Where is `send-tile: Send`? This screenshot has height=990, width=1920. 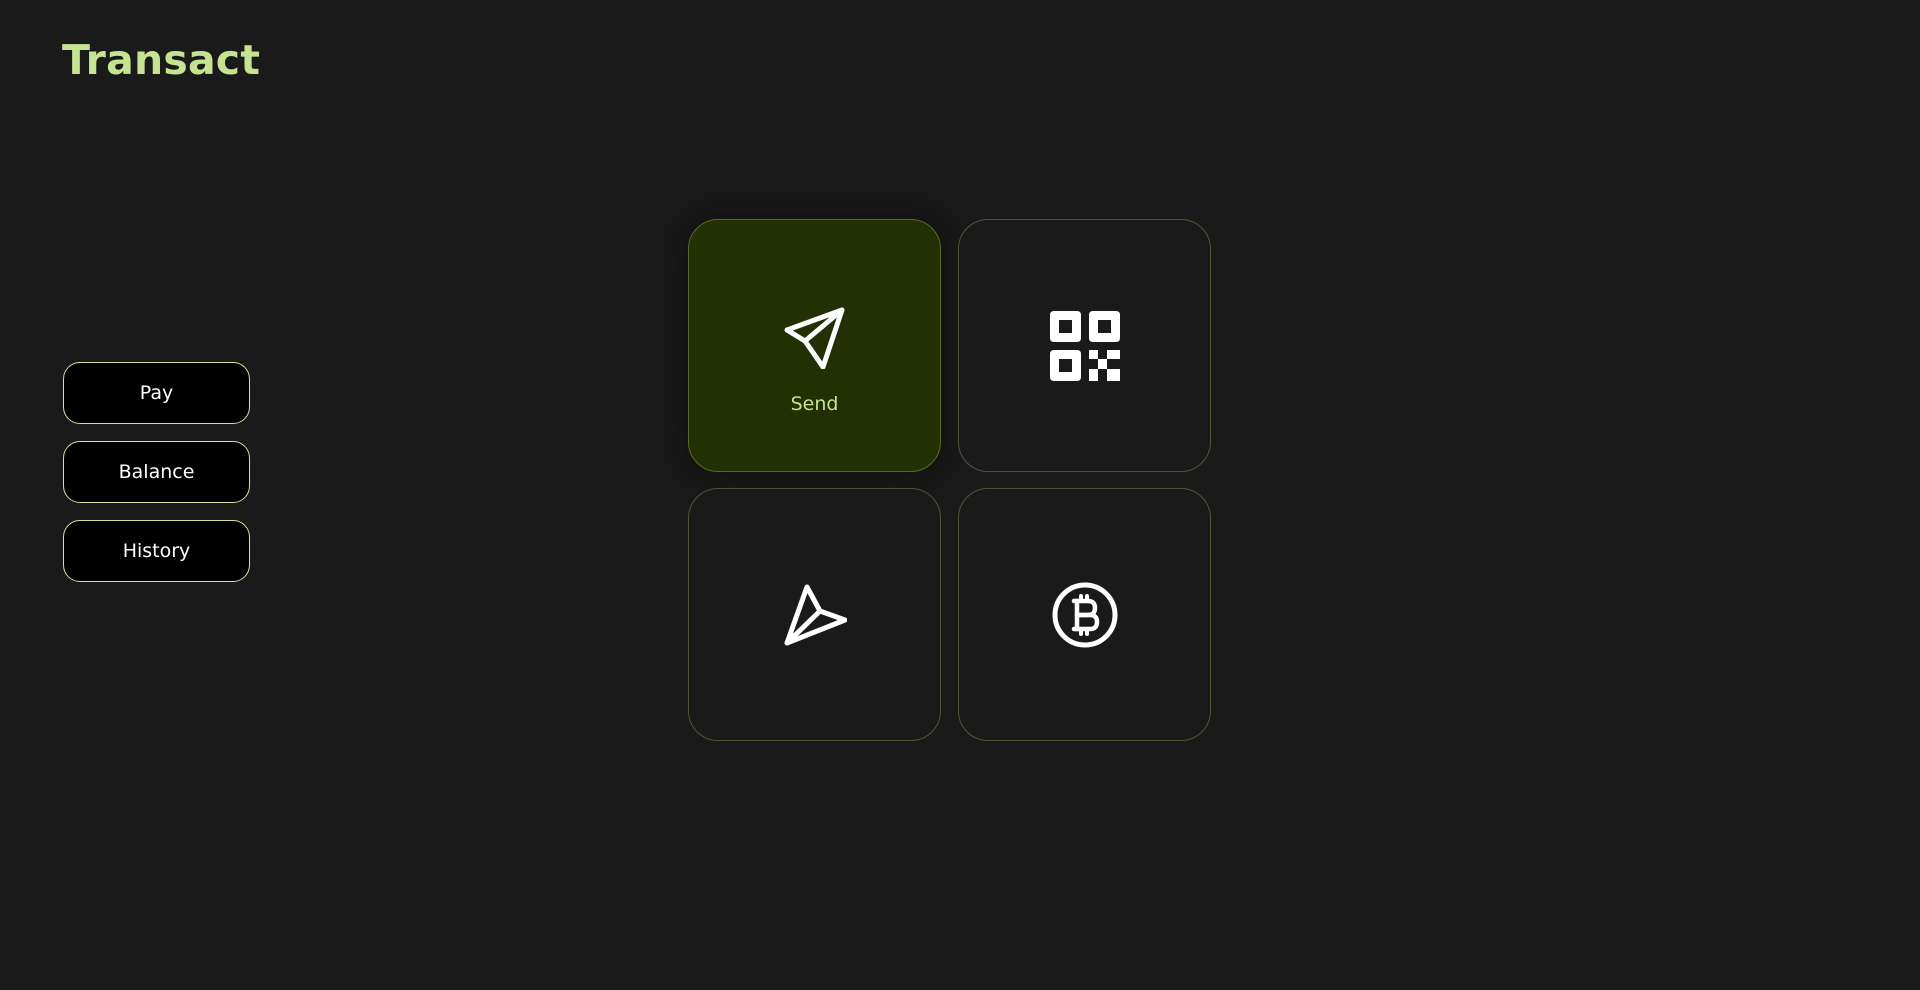
send-tile: Send is located at coordinates (814, 345).